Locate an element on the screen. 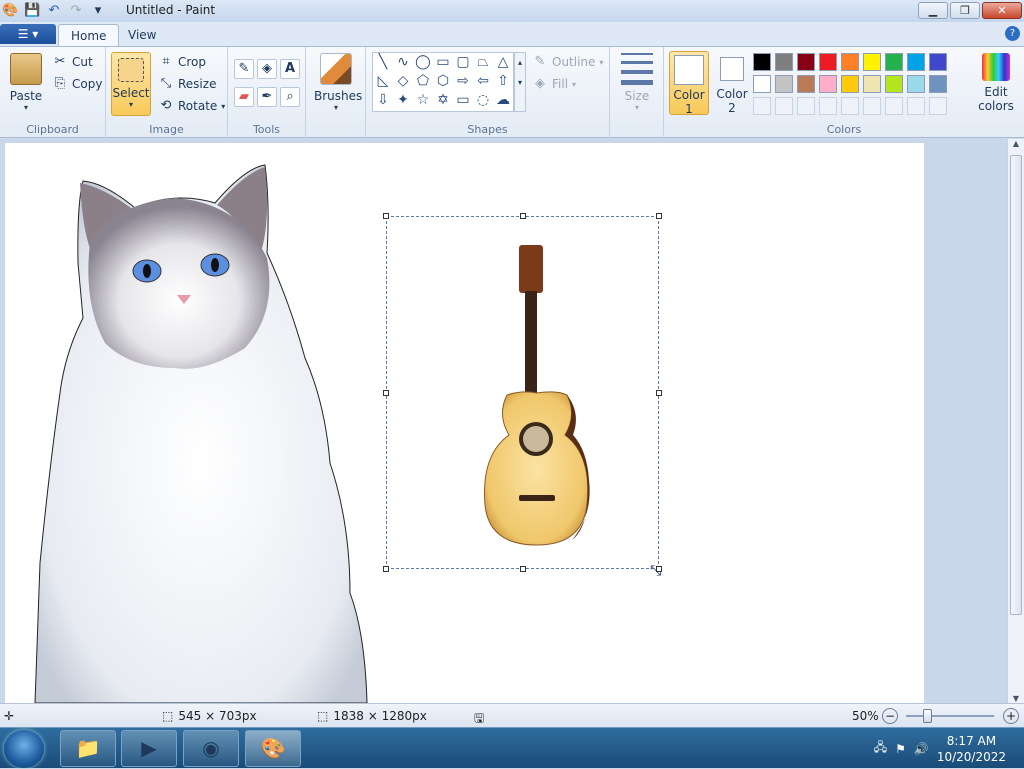 Image resolution: width=1024 pixels, height=769 pixels. fill-button: ◈ Fill ▾ is located at coordinates (554, 84).